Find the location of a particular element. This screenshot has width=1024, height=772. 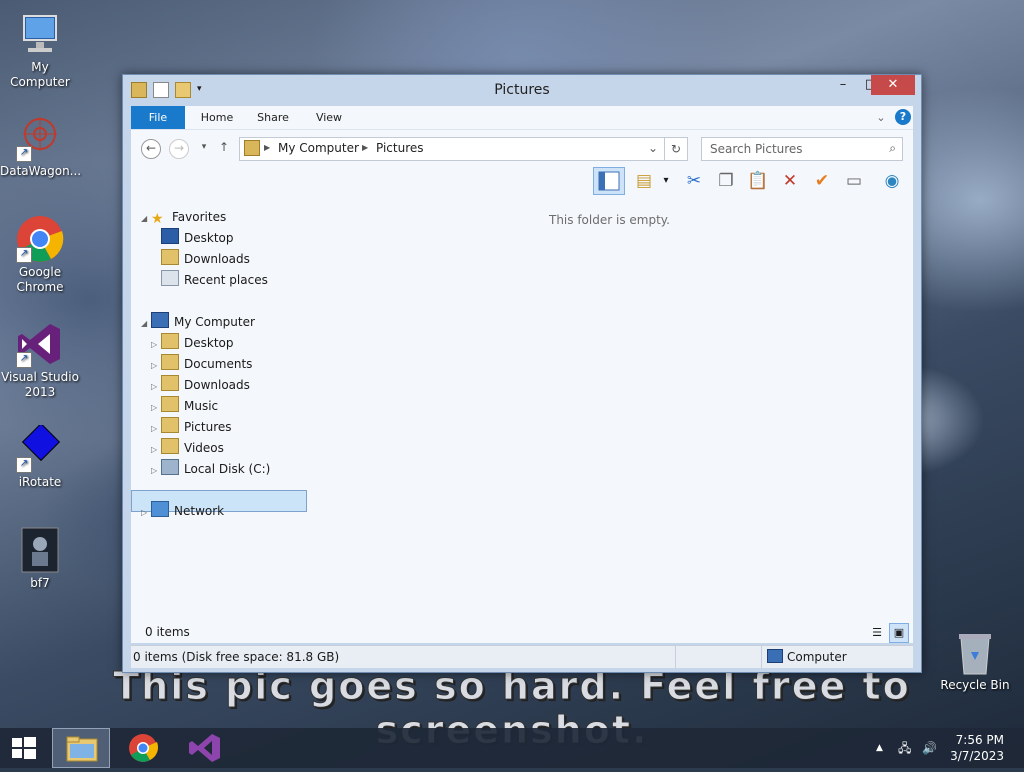

tree-label: Music is located at coordinates (201, 406).